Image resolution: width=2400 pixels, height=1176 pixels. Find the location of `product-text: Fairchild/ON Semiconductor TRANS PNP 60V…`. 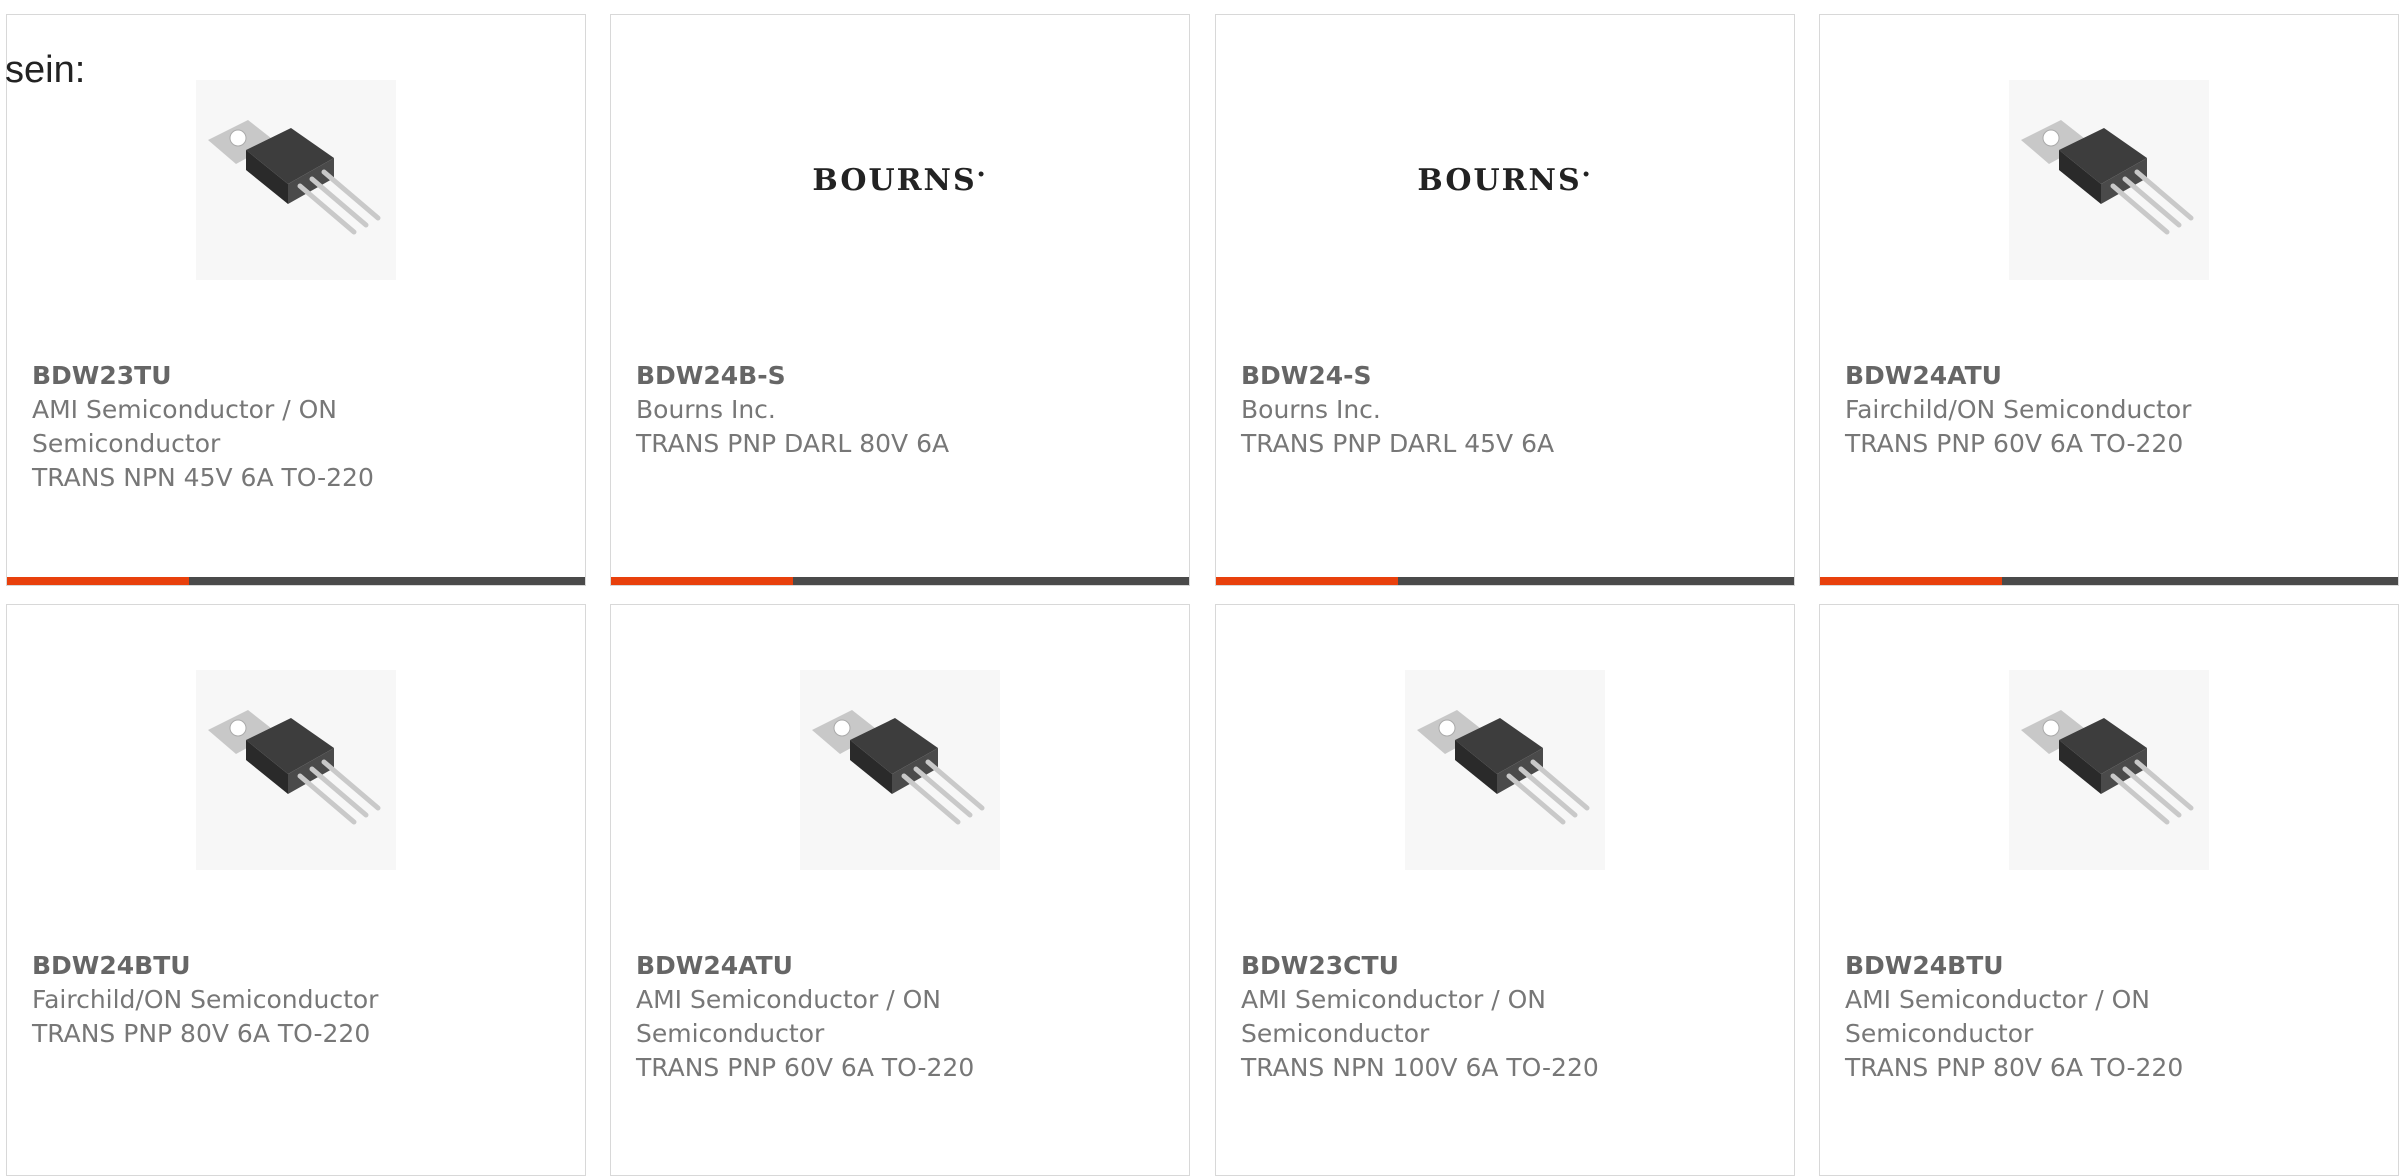

product-text: Fairchild/ON Semiconductor TRANS PNP 60V… is located at coordinates (2025, 427).